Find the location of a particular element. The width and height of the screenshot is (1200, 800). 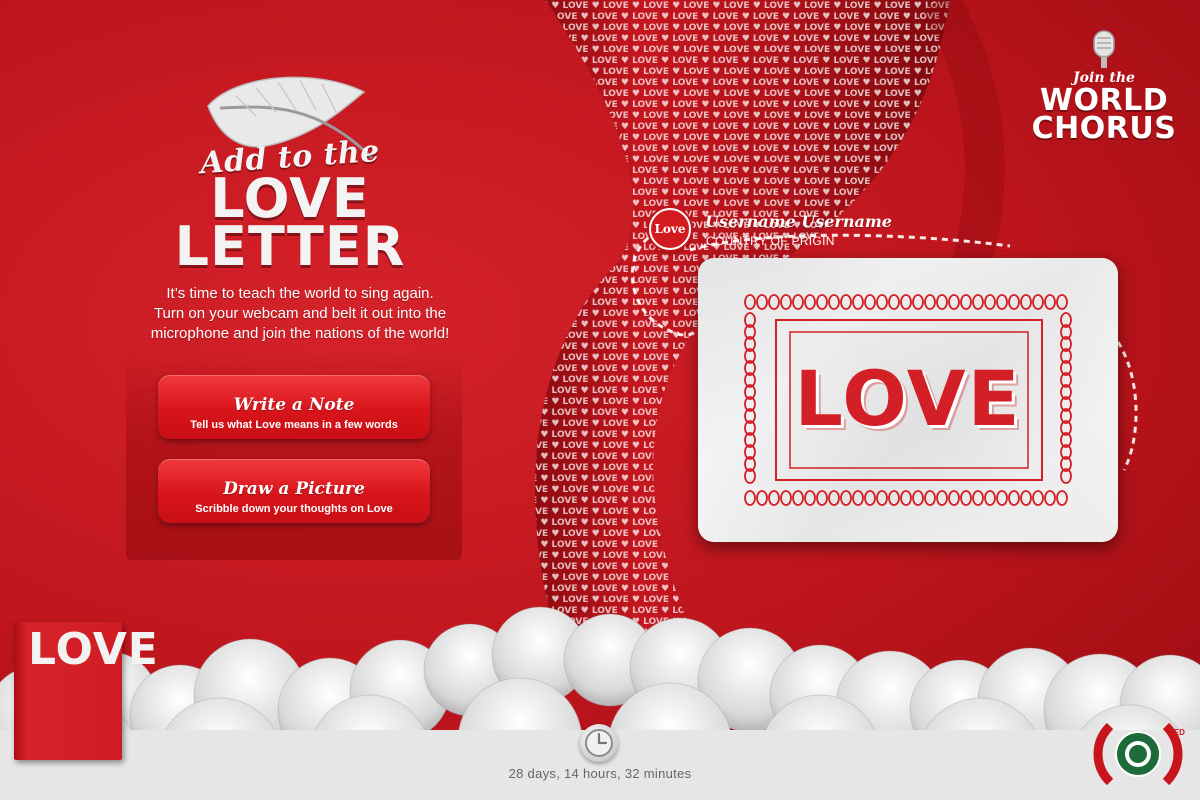

love-note-card: LOVE is located at coordinates (908, 400).